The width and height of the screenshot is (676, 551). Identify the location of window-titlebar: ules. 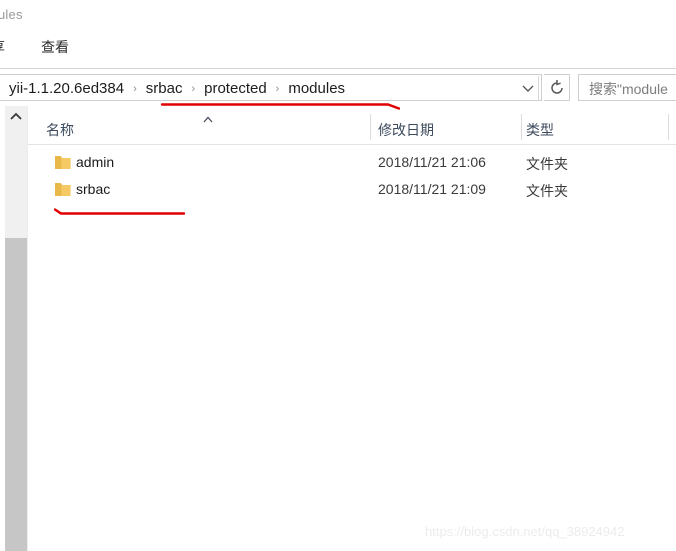
(338, 16).